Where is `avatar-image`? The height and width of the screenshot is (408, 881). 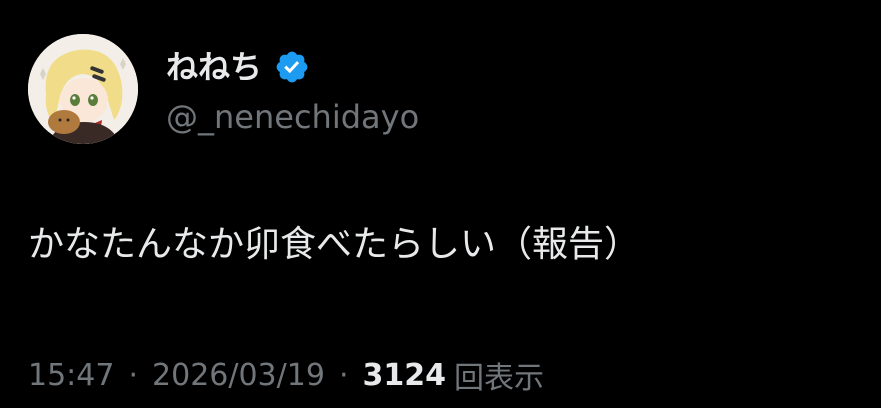 avatar-image is located at coordinates (83, 89).